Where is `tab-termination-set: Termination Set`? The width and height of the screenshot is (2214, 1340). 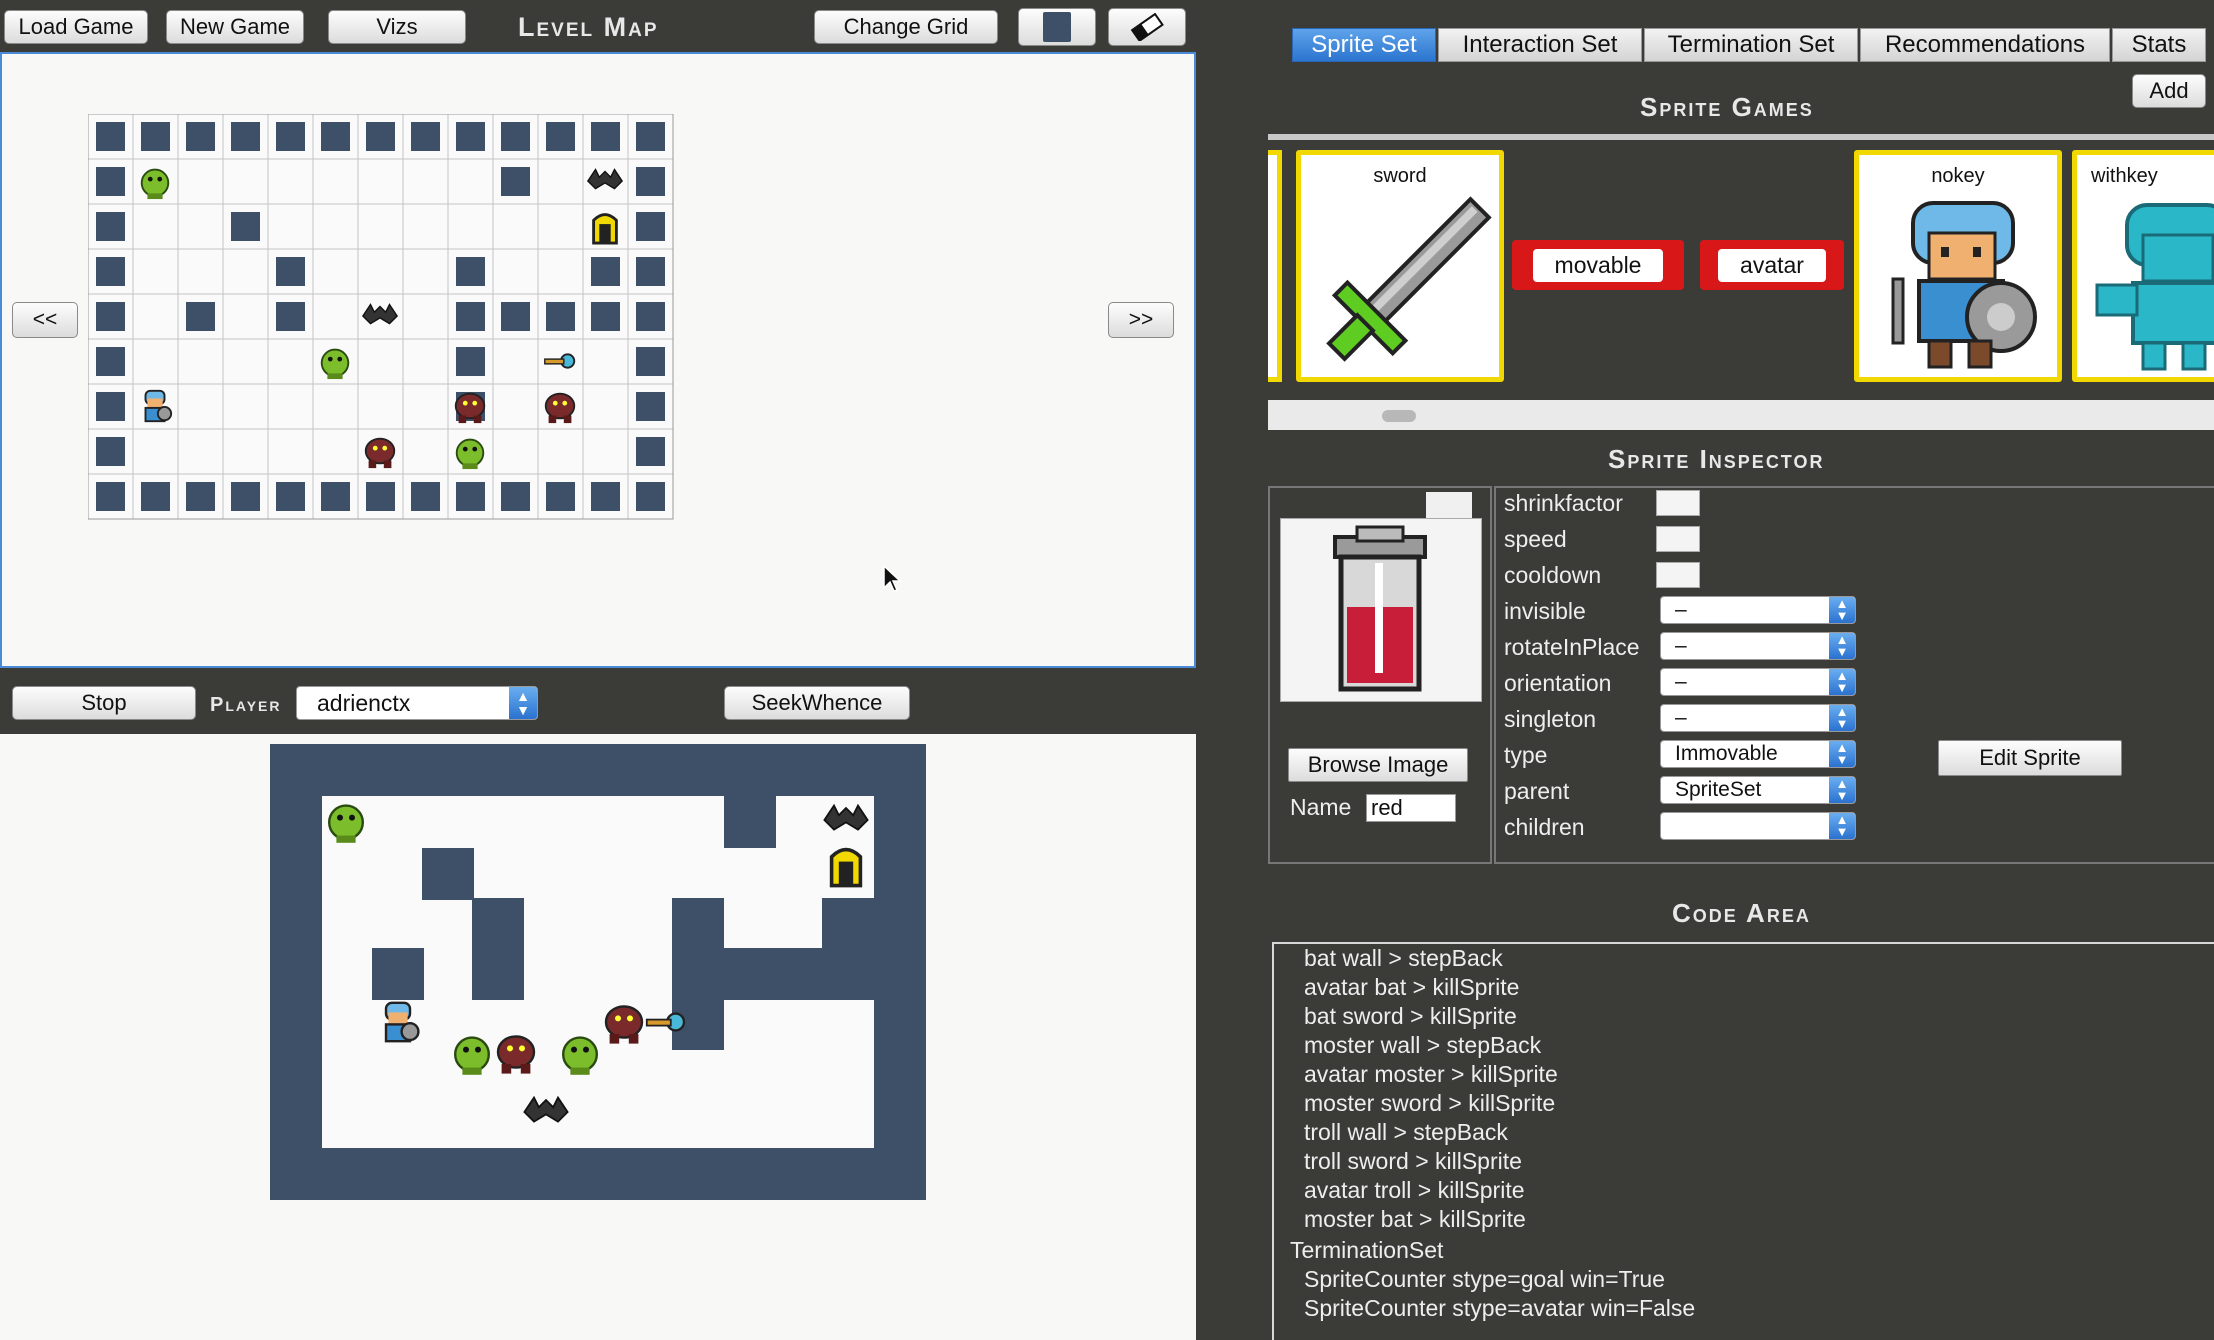
tab-termination-set: Termination Set is located at coordinates (1751, 45).